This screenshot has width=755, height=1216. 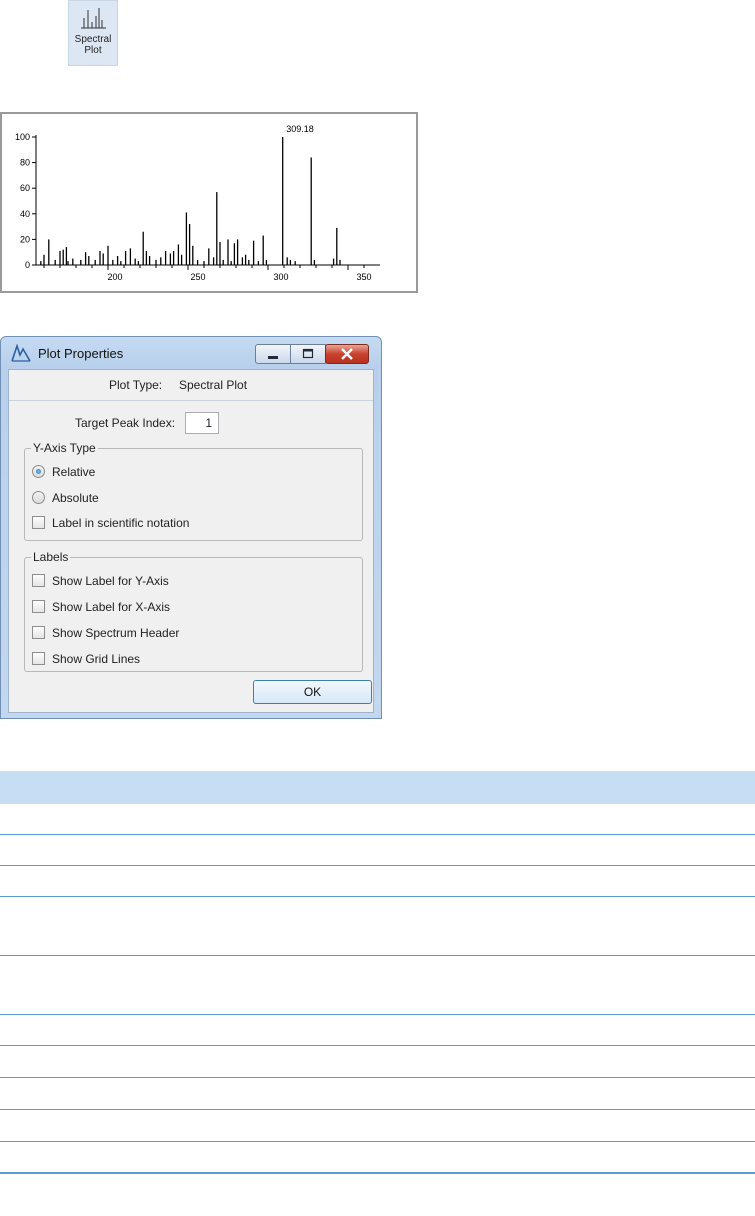 I want to click on x-axis: 200 250 300 350, so click(x=208, y=273).